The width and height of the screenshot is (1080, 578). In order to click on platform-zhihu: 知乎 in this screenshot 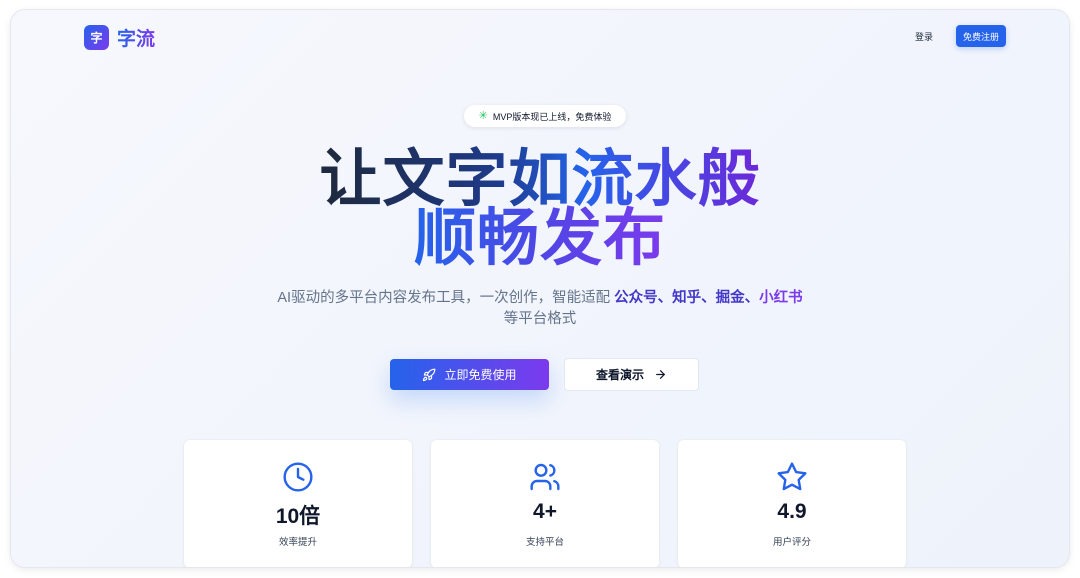, I will do `click(687, 298)`.